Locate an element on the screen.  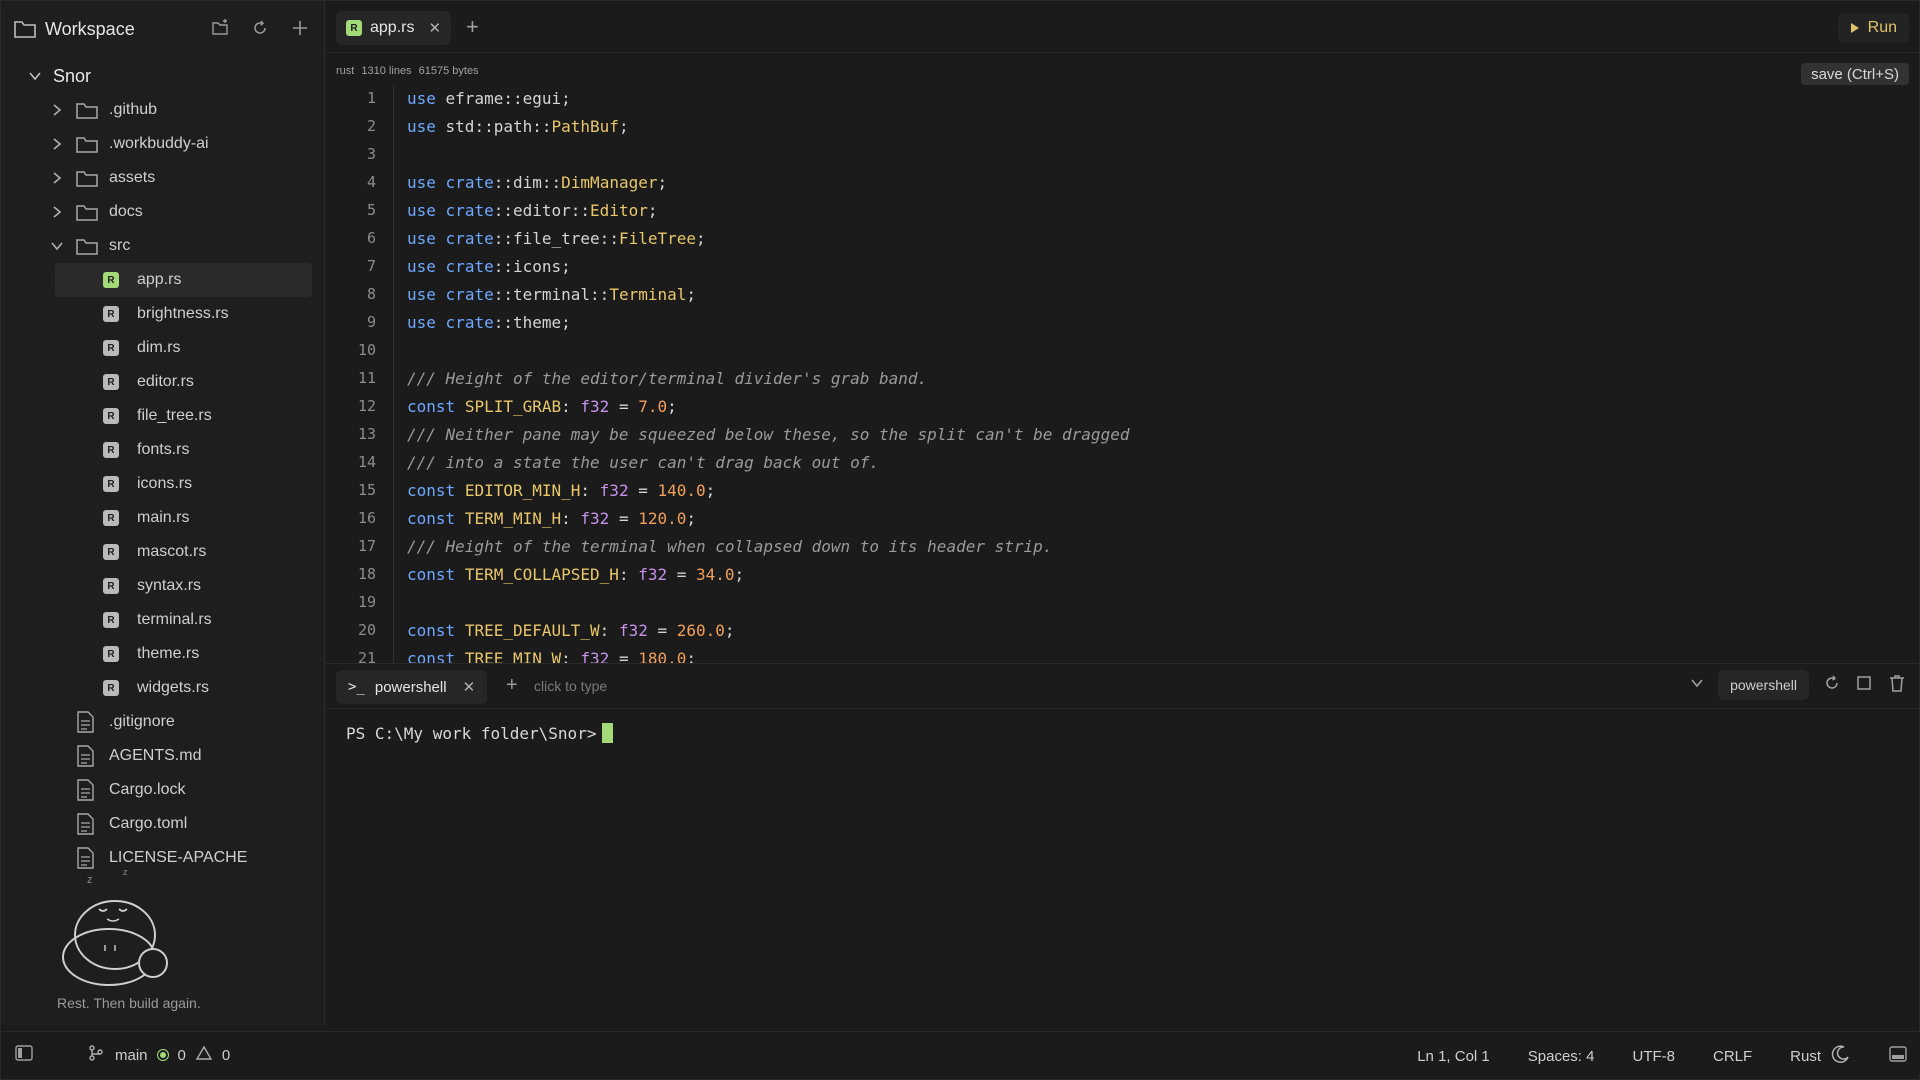
terminal-prompt-icon: >_ is located at coordinates (356, 687).